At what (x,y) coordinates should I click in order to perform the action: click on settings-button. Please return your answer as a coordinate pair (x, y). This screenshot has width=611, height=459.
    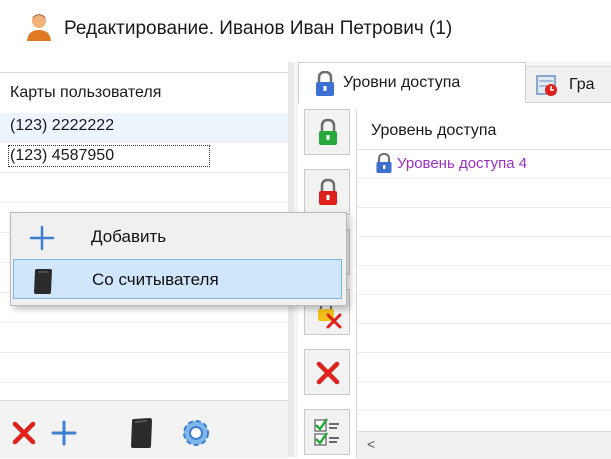
    Looking at the image, I should click on (196, 432).